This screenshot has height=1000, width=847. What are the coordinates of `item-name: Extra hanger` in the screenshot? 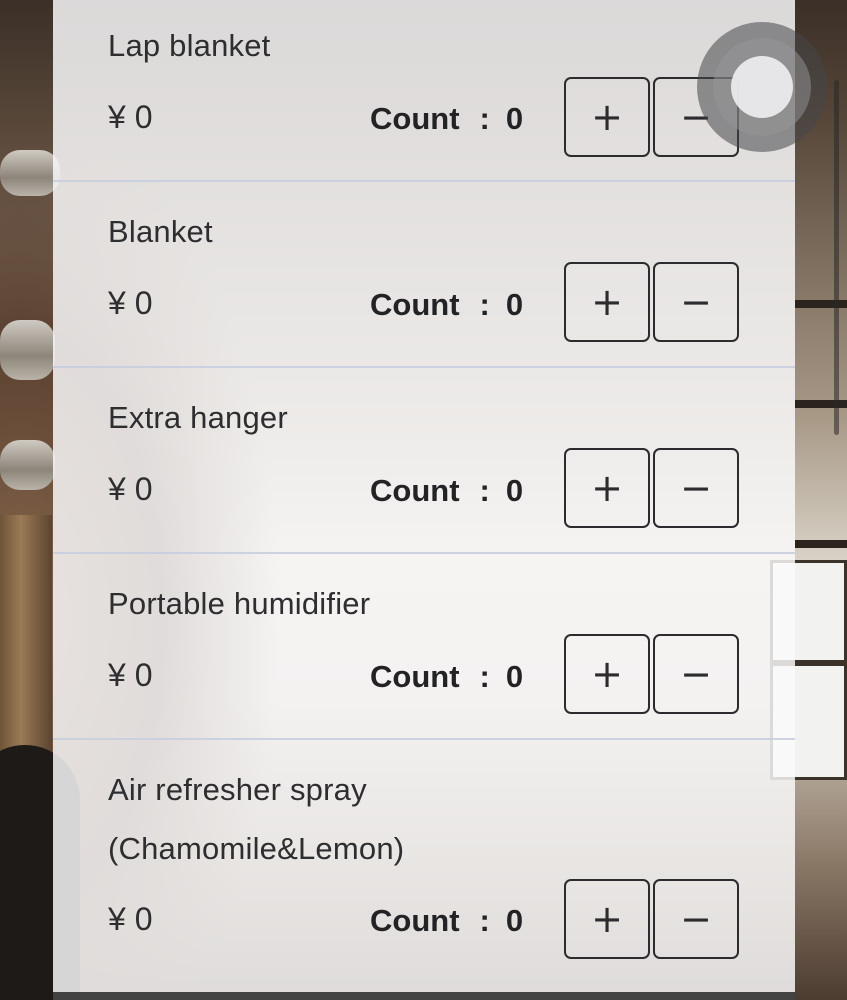 It's located at (198, 417).